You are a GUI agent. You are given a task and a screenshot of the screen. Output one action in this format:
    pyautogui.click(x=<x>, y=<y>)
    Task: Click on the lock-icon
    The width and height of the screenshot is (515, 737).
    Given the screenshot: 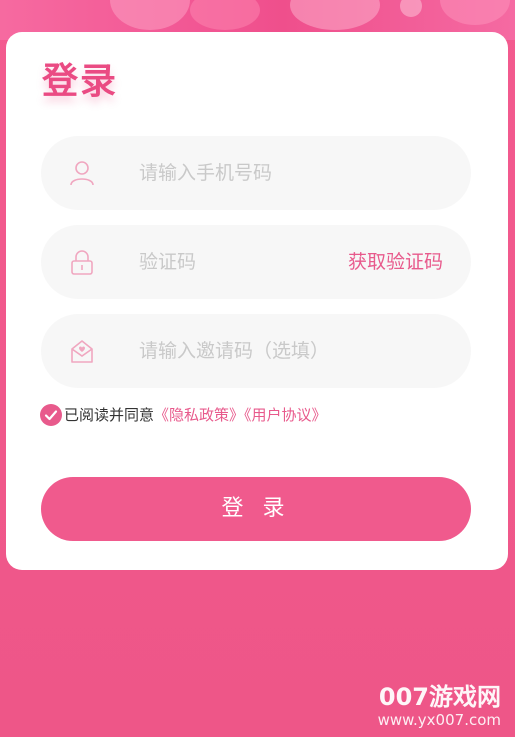 What is the action you would take?
    pyautogui.click(x=82, y=262)
    